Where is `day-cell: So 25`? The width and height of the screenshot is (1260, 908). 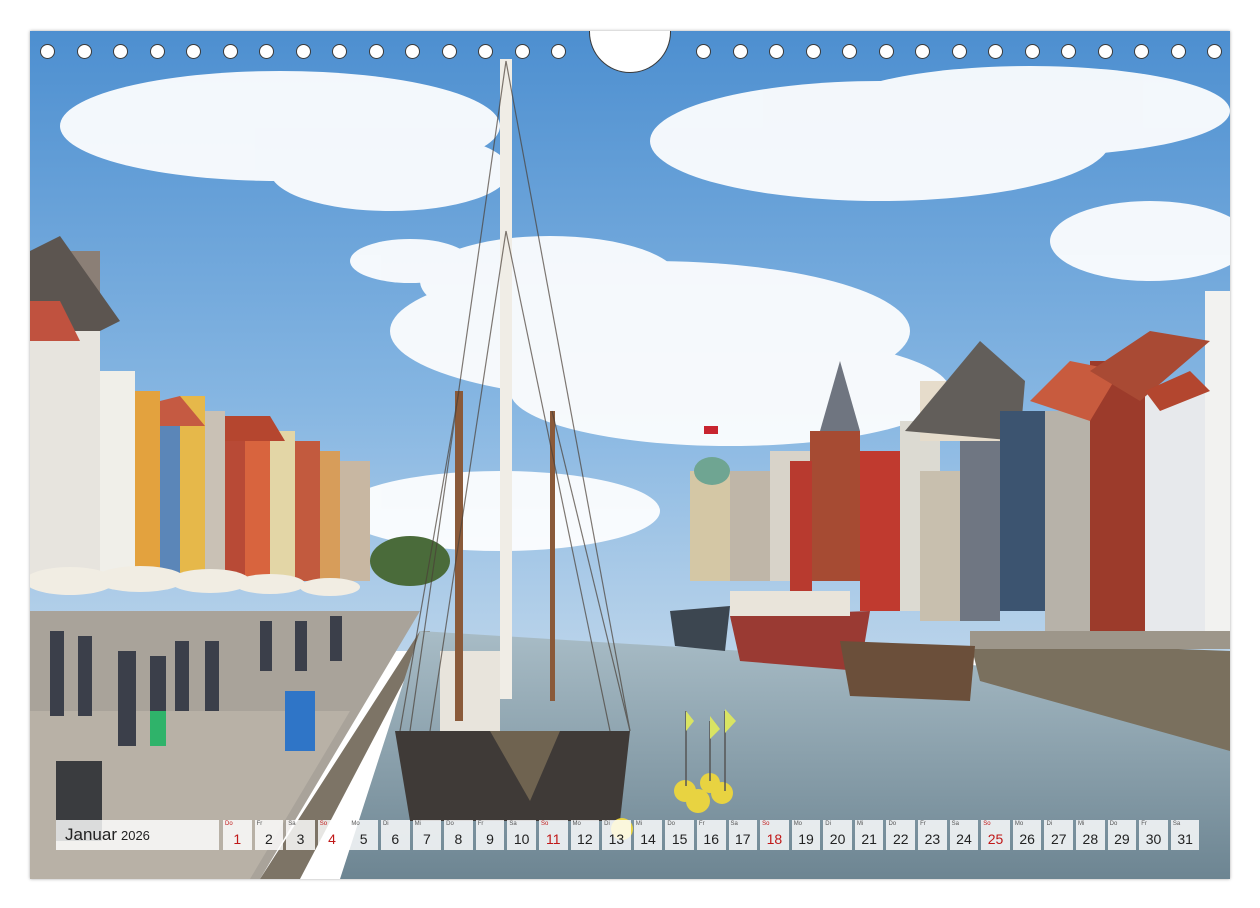 day-cell: So 25 is located at coordinates (995, 835).